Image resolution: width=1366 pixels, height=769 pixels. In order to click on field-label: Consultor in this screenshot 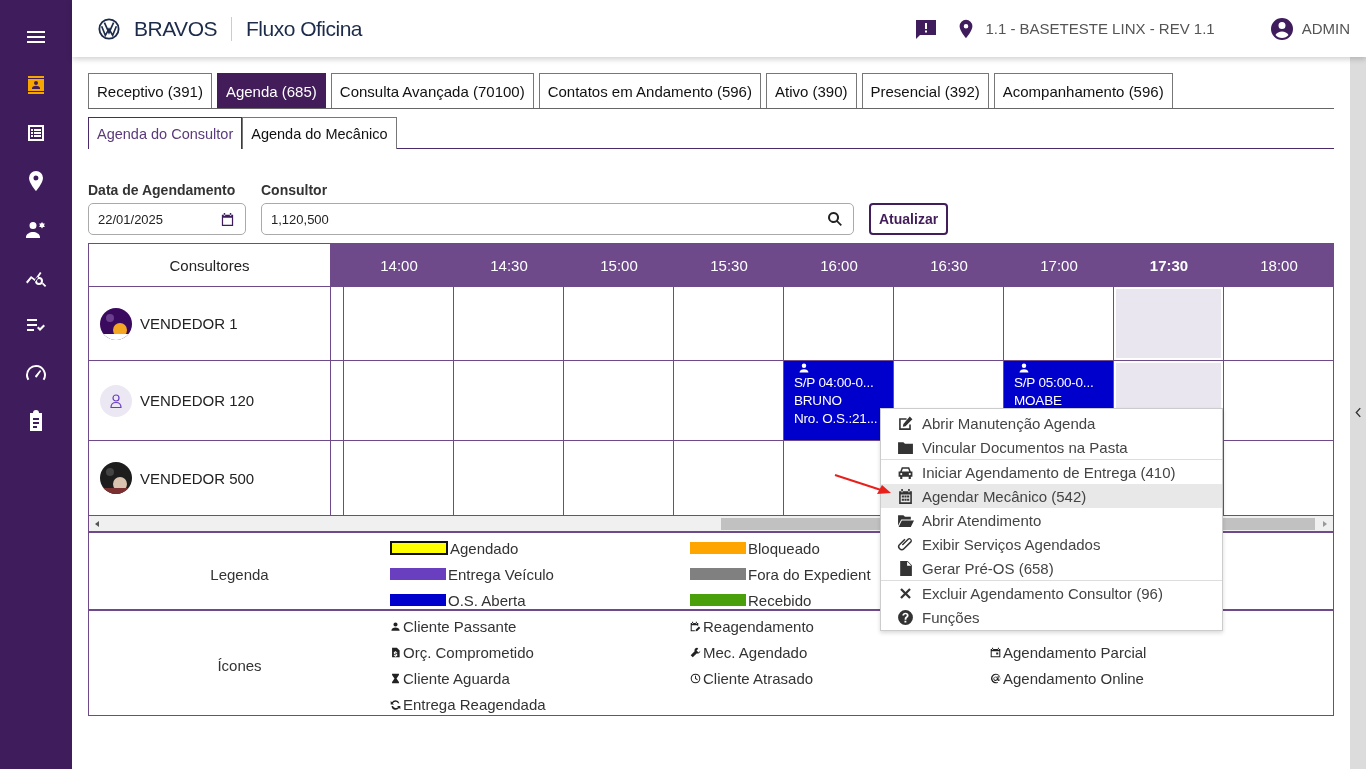, I will do `click(295, 190)`.